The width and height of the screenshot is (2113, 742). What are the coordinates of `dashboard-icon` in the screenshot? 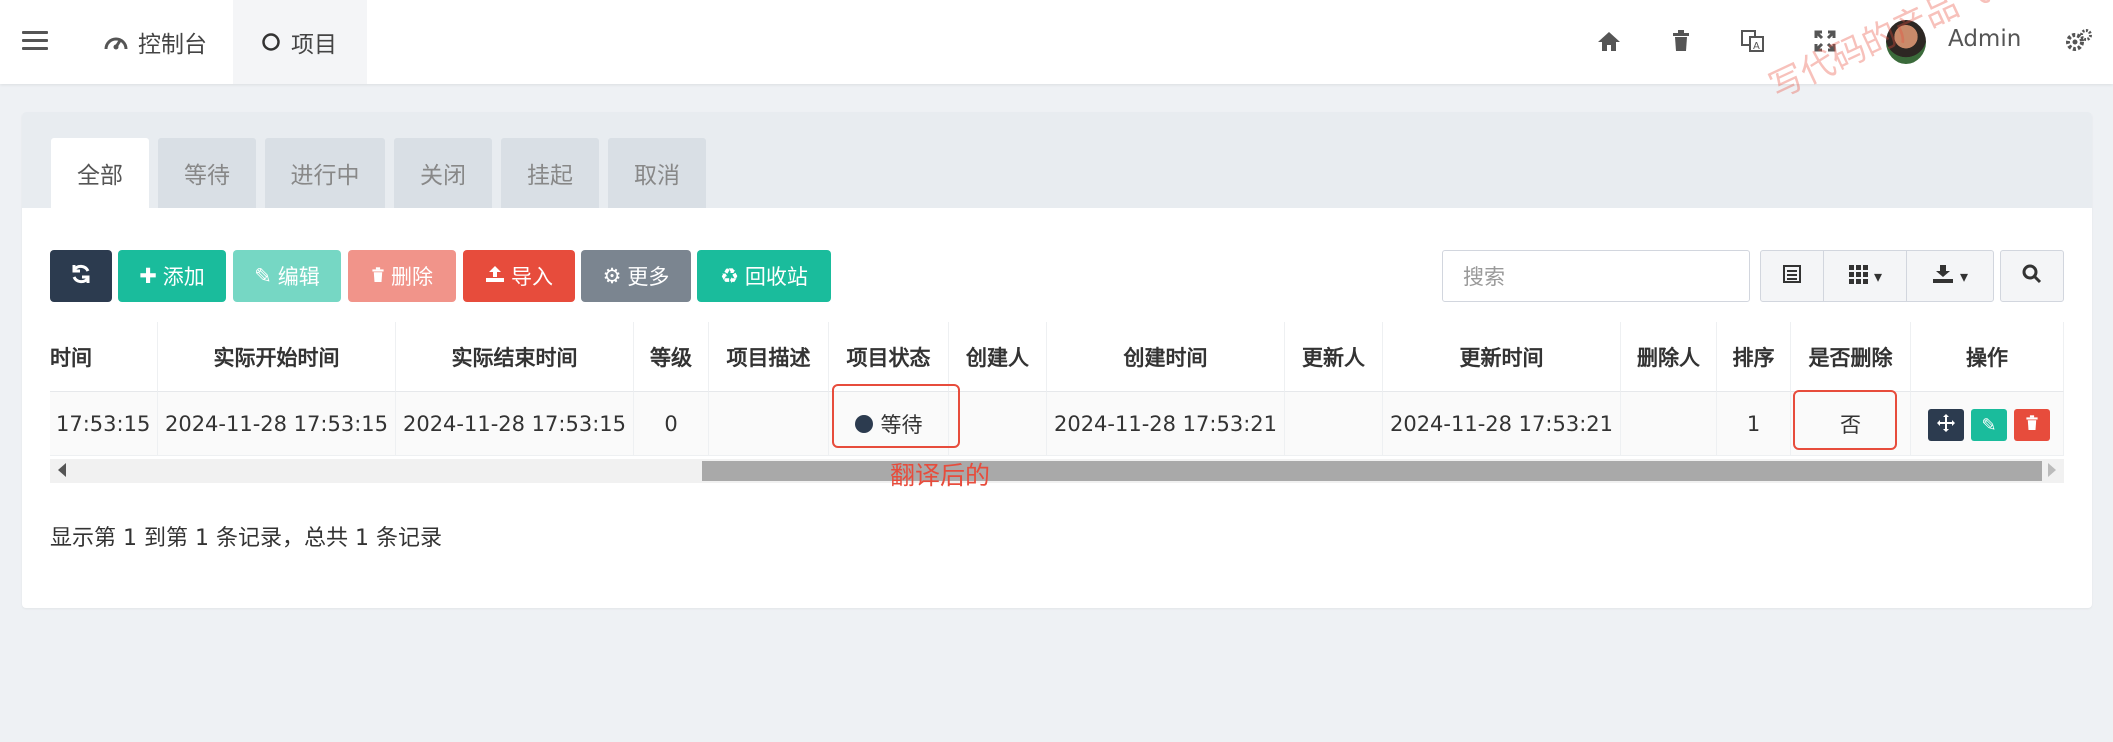 It's located at (116, 42).